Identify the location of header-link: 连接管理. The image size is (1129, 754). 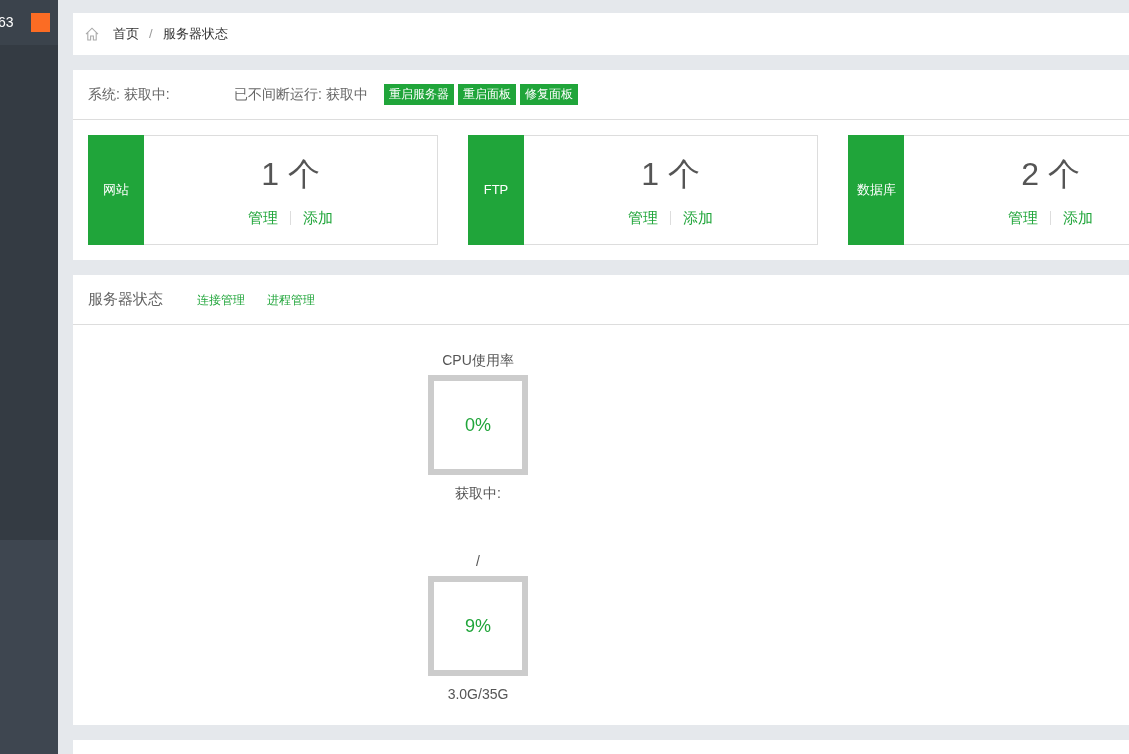
(221, 299).